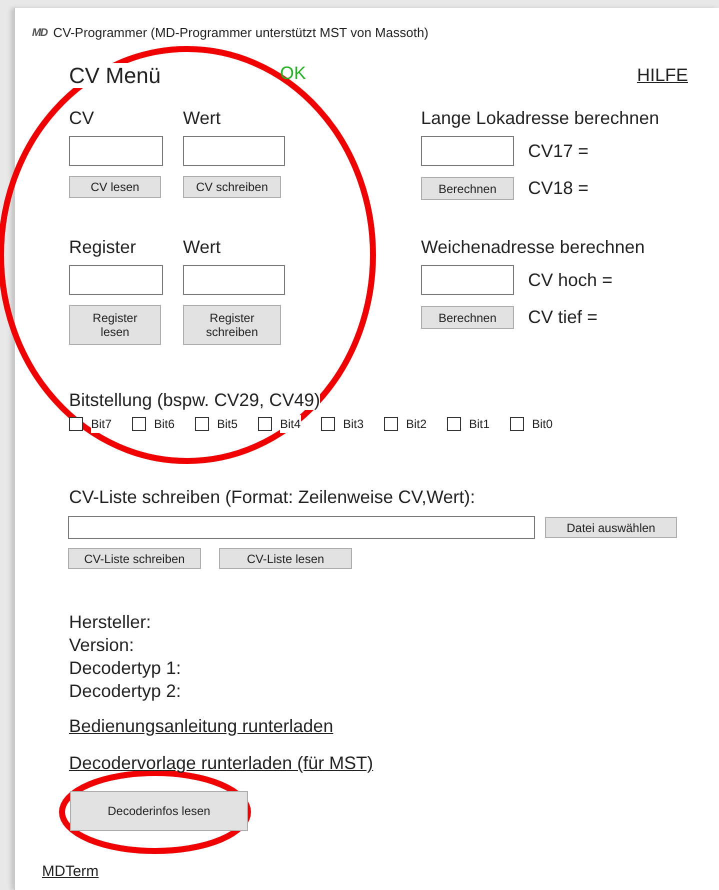  I want to click on window-title: CV-Programmer (MD-Programmer unterstützt MST von Massoth), so click(241, 33).